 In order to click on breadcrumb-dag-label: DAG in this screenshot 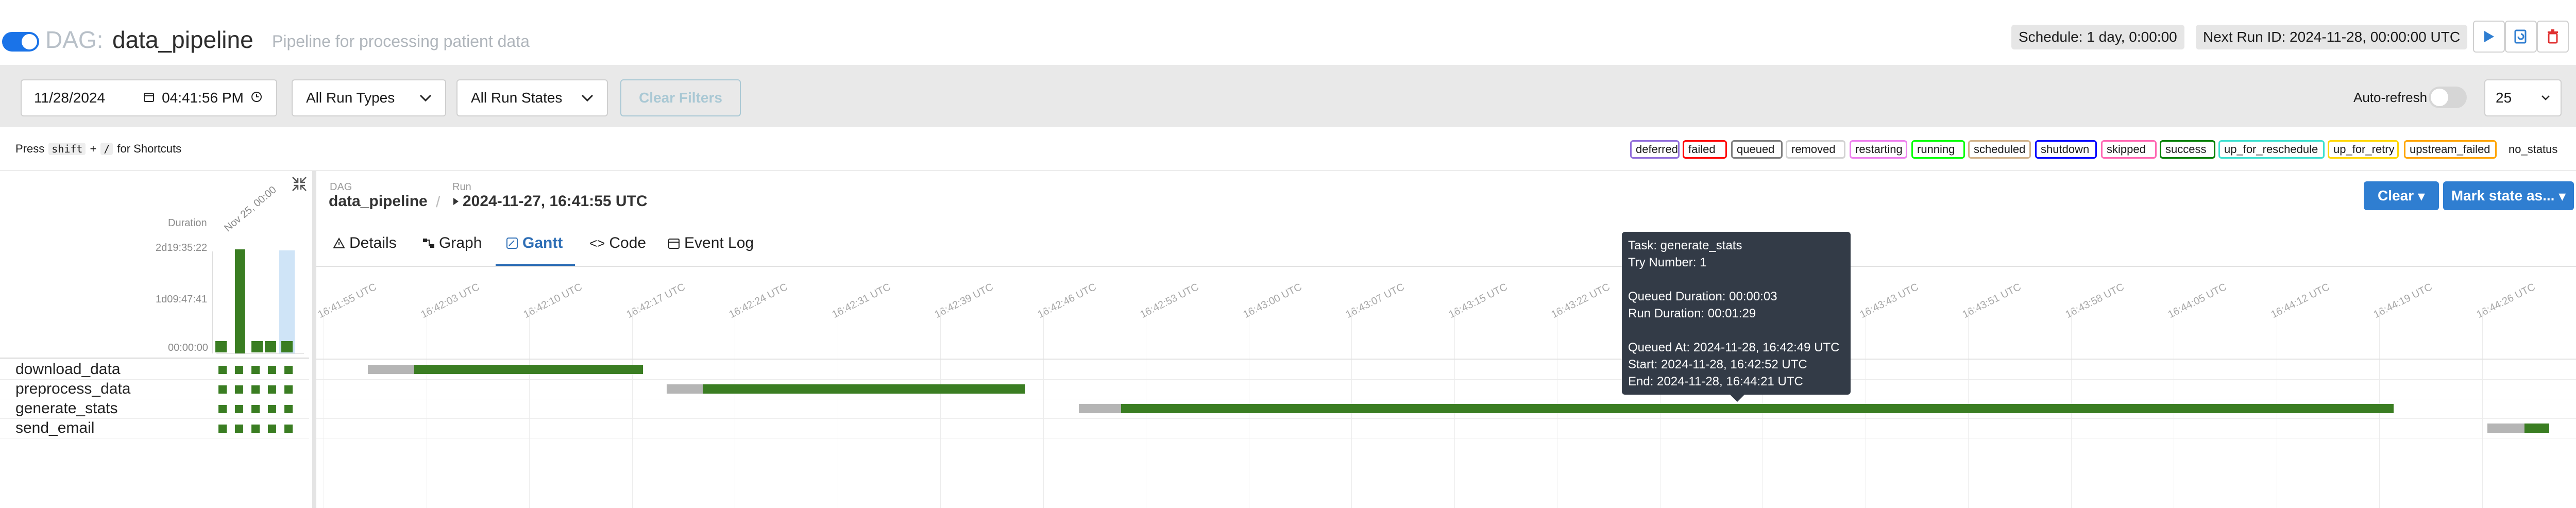, I will do `click(341, 187)`.